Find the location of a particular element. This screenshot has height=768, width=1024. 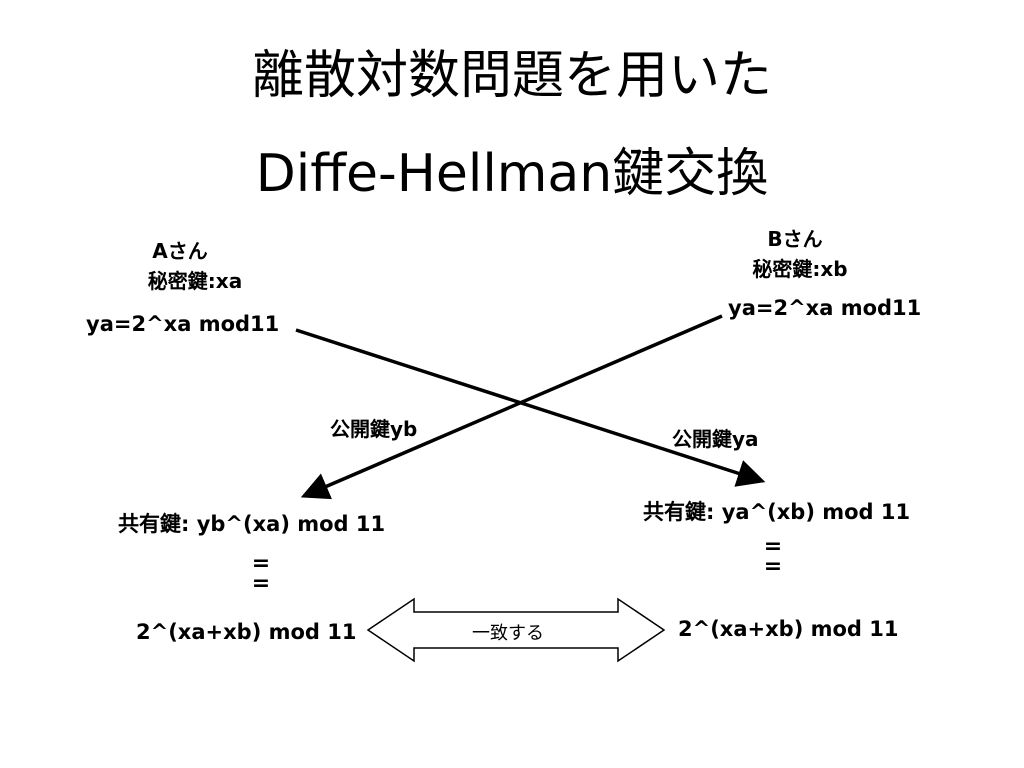

match-label: 一致する is located at coordinates (508, 633).